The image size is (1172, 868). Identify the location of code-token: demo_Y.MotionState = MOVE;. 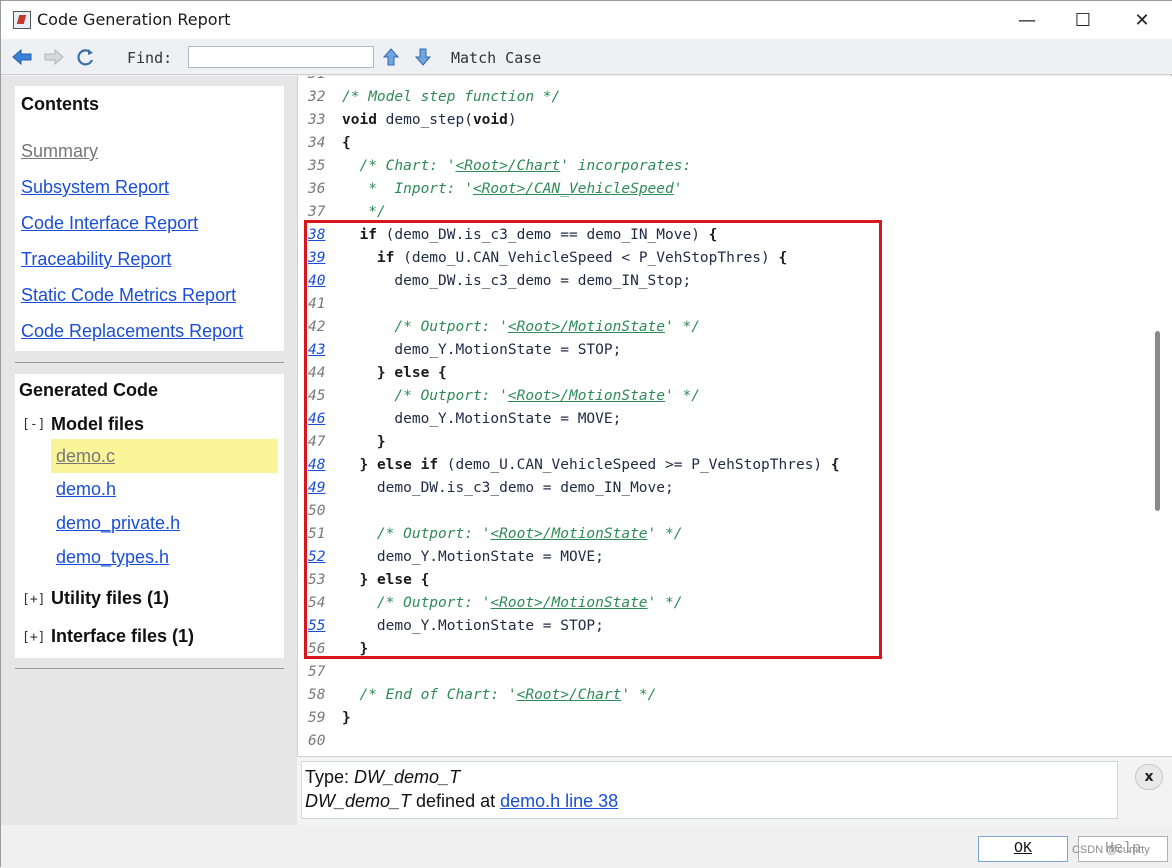
(482, 419).